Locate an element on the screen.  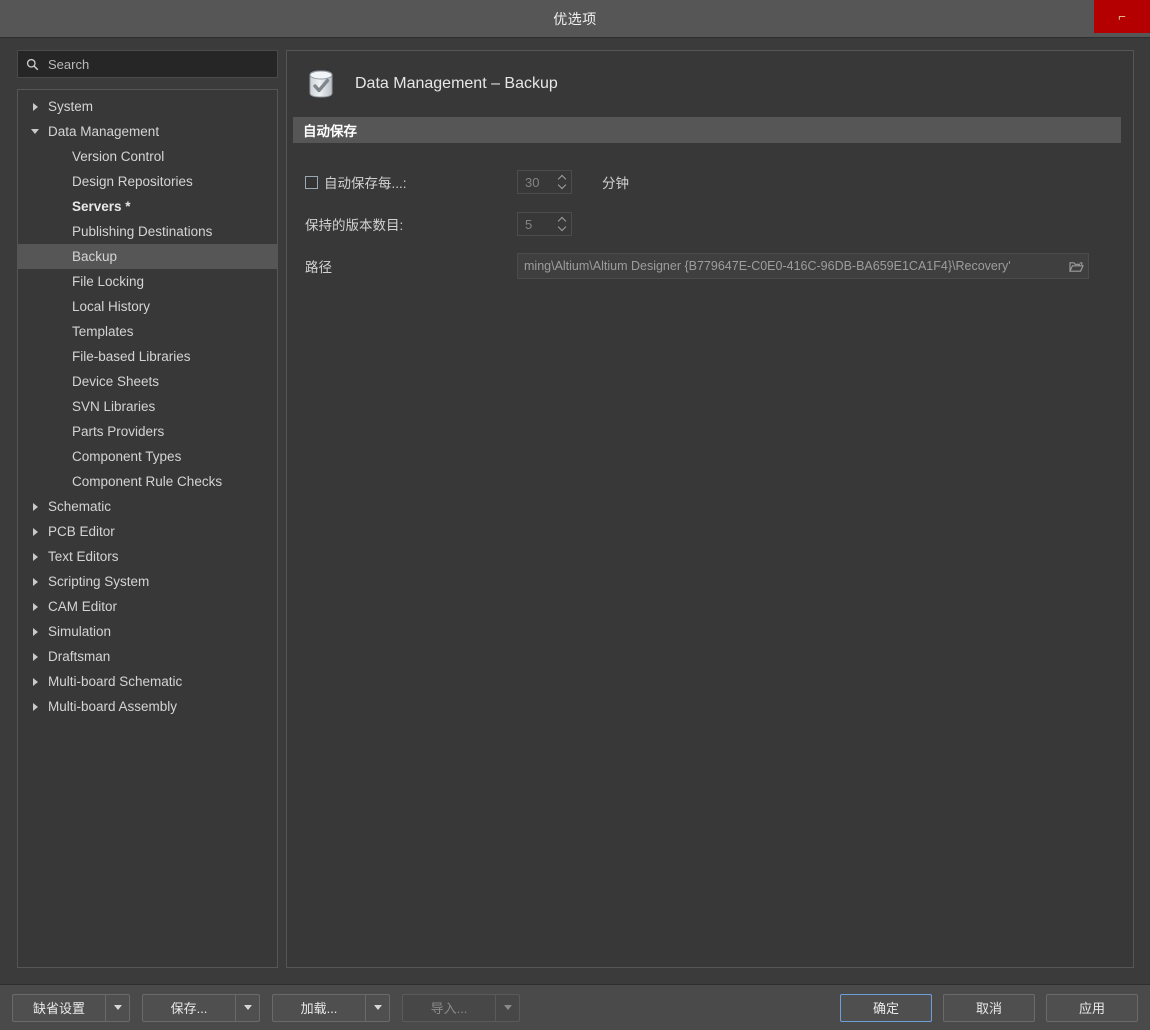
autosave-checkbox is located at coordinates (311, 182).